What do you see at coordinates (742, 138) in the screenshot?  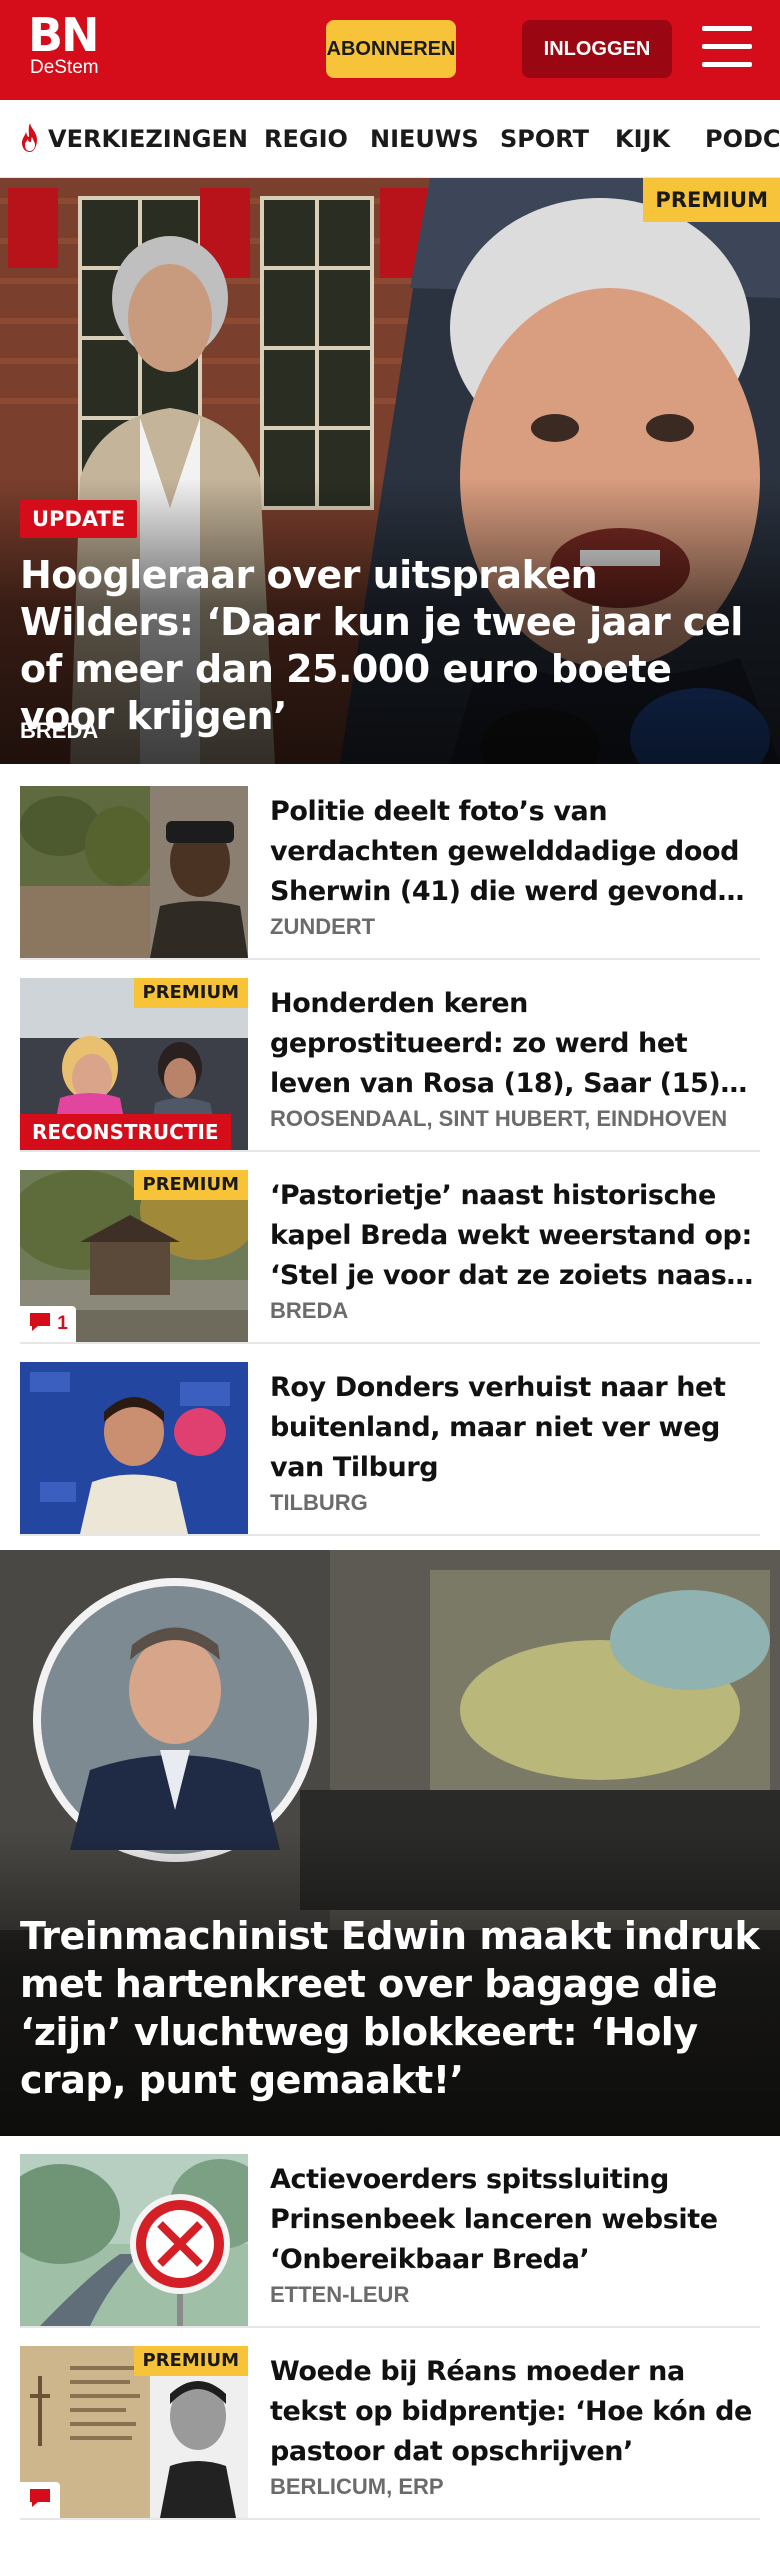 I see `nav-item-podcasts: PODCASTS` at bounding box center [742, 138].